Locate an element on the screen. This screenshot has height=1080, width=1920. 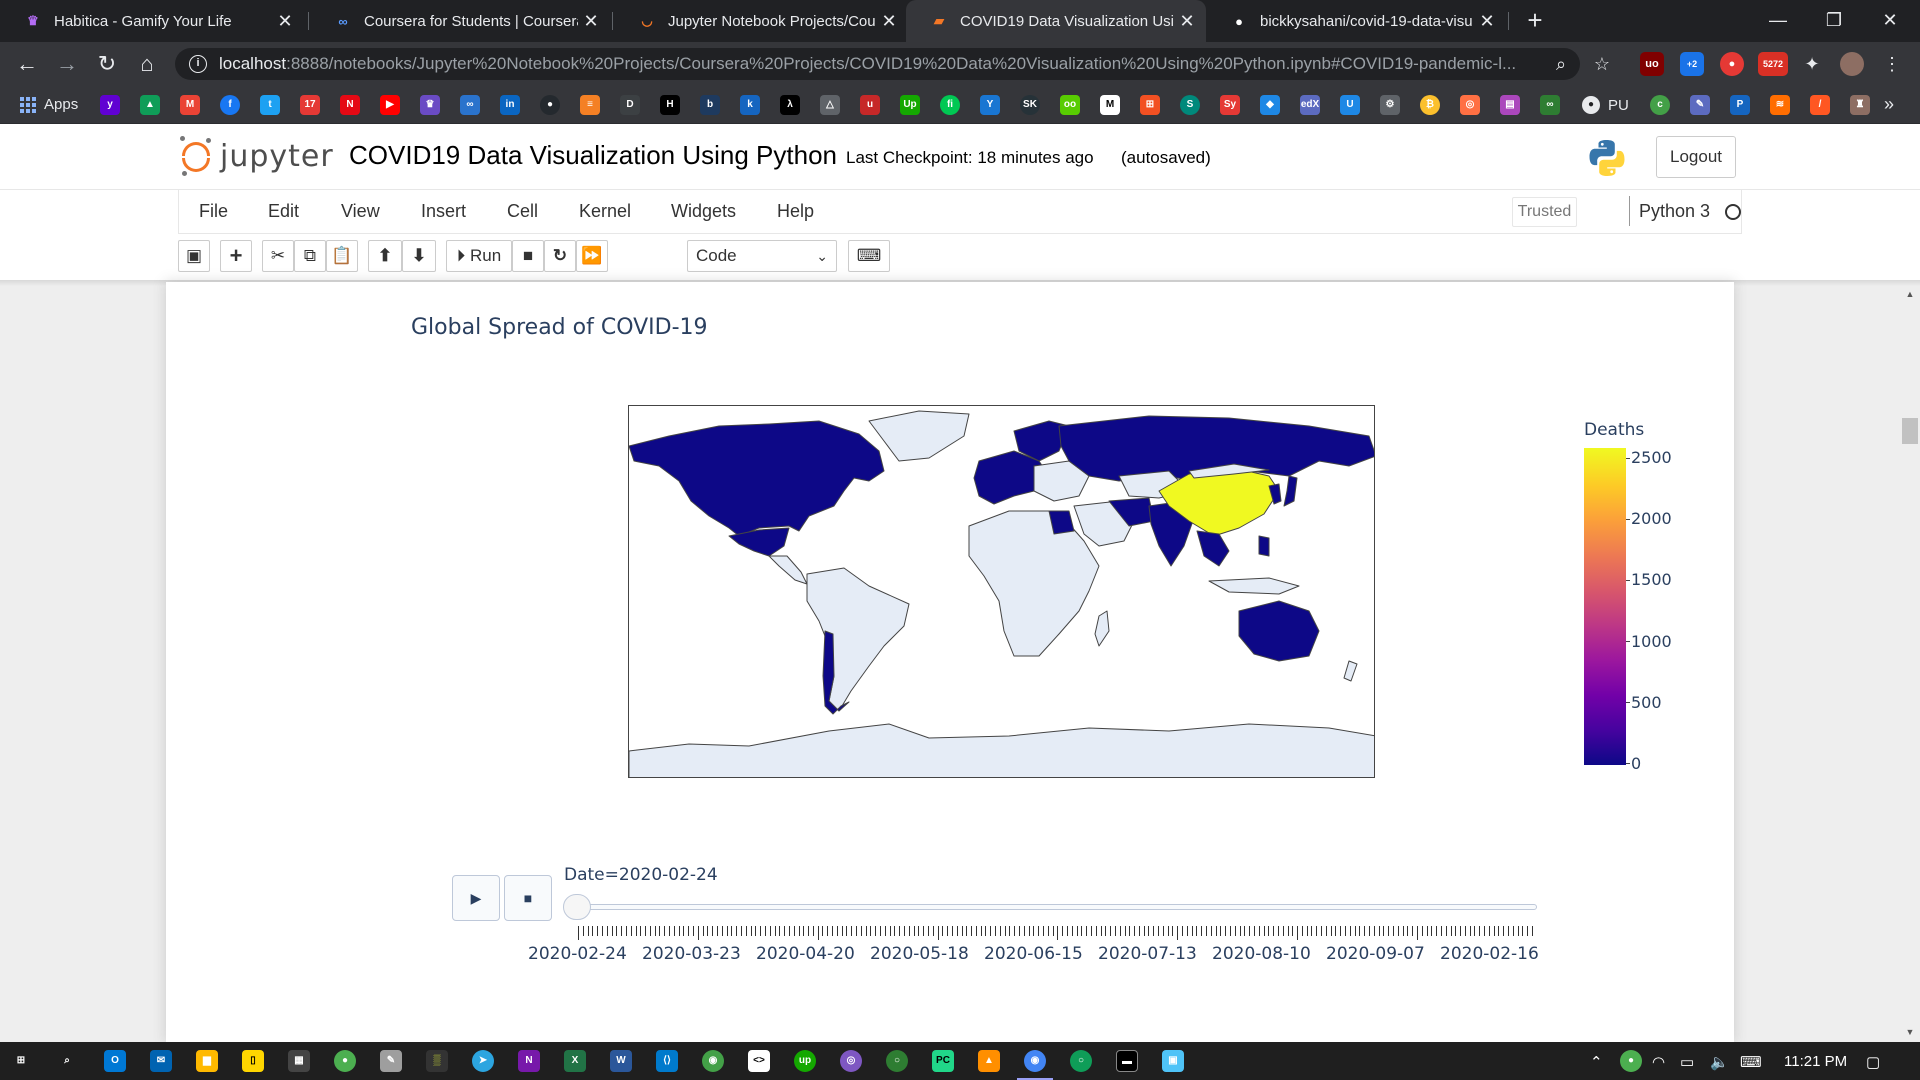
scroll-up-icon: ▲ is located at coordinates (1910, 294).